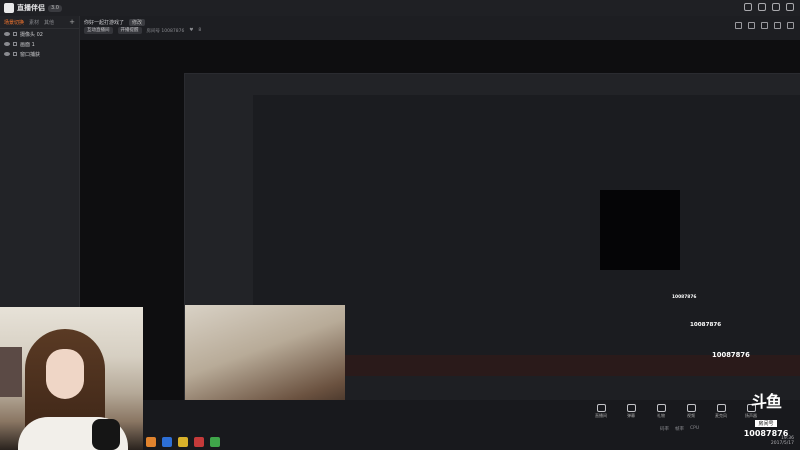 This screenshot has width=800, height=450. Describe the element at coordinates (199, 442) in the screenshot. I see `source-tile-red` at that location.